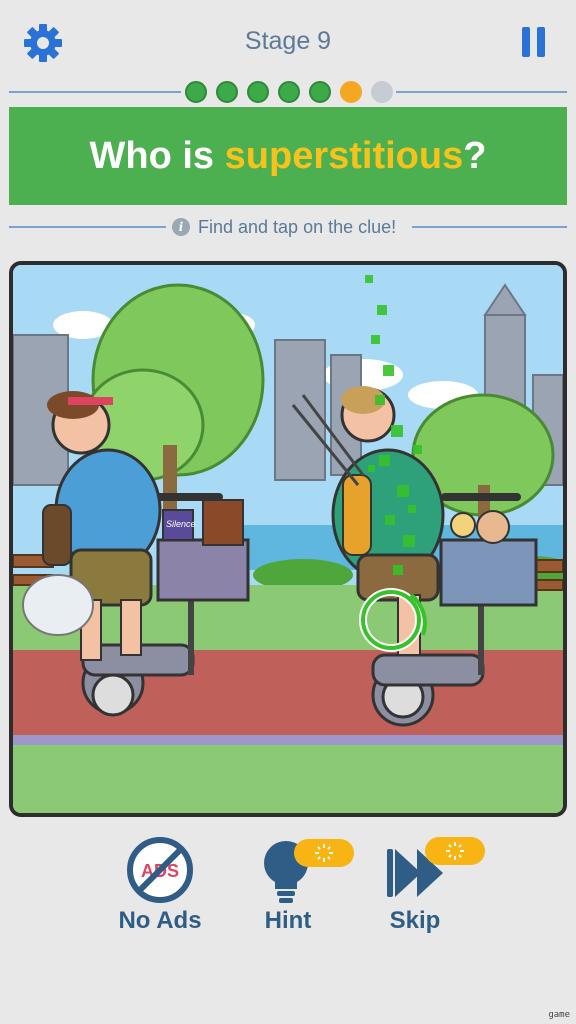 The width and height of the screenshot is (576, 1024). Describe the element at coordinates (181, 524) in the screenshot. I see `sticker-text: Silence` at that location.